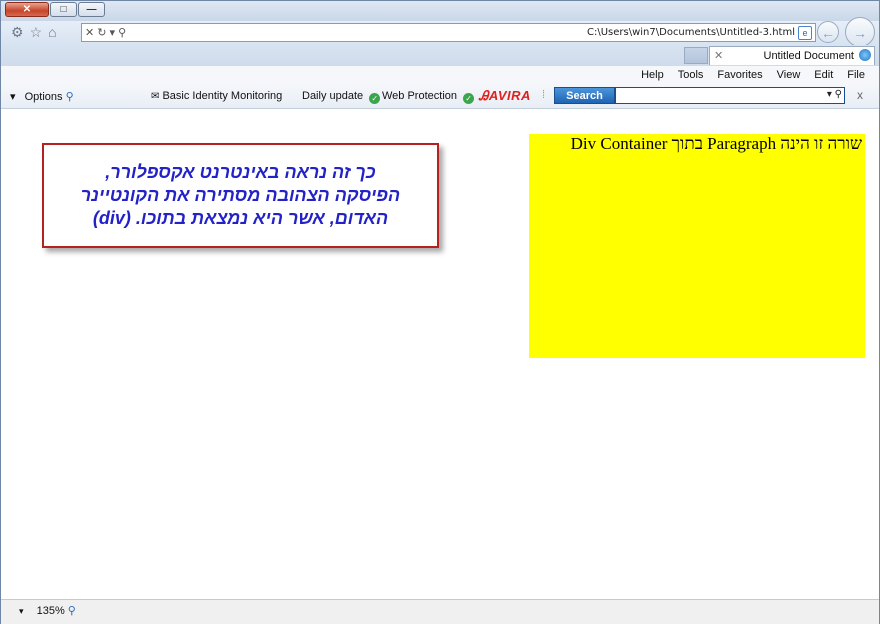 The height and width of the screenshot is (624, 880). I want to click on envelope-icon: ✉, so click(155, 96).